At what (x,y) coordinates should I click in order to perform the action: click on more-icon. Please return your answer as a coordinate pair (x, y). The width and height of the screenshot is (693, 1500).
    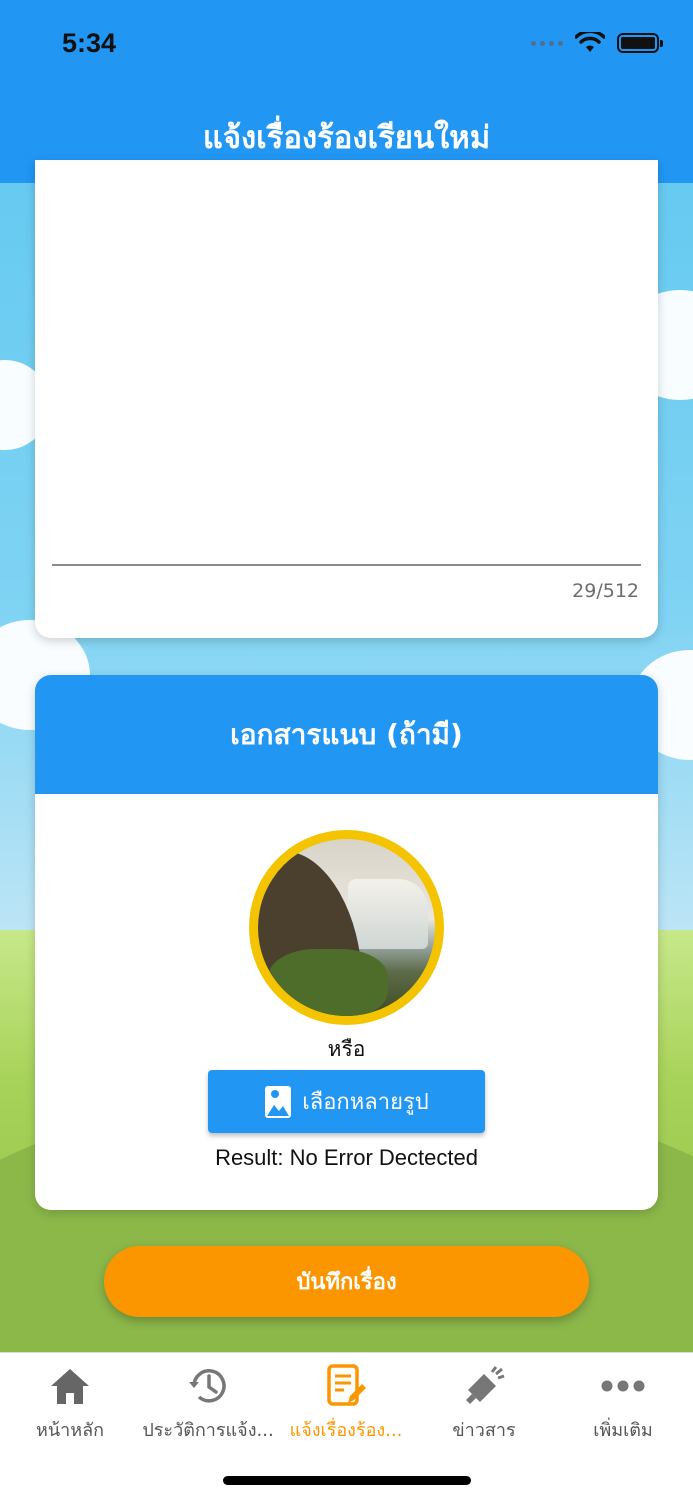
    Looking at the image, I should click on (623, 1386).